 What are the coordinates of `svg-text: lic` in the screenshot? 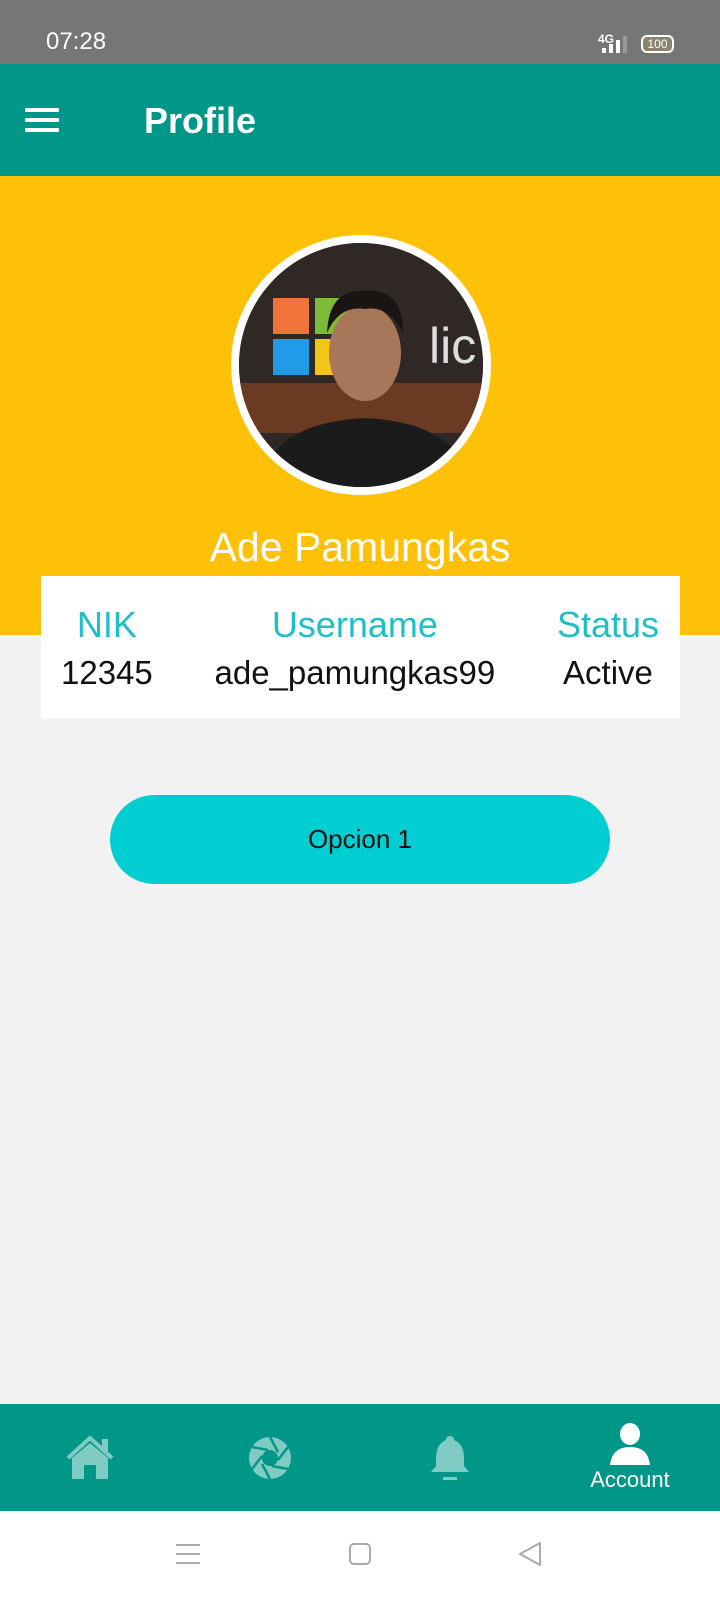 It's located at (452, 346).